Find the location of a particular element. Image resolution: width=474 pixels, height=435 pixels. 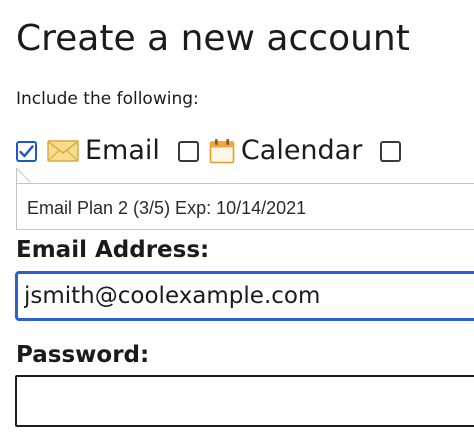

option-email: Email is located at coordinates (88, 151).